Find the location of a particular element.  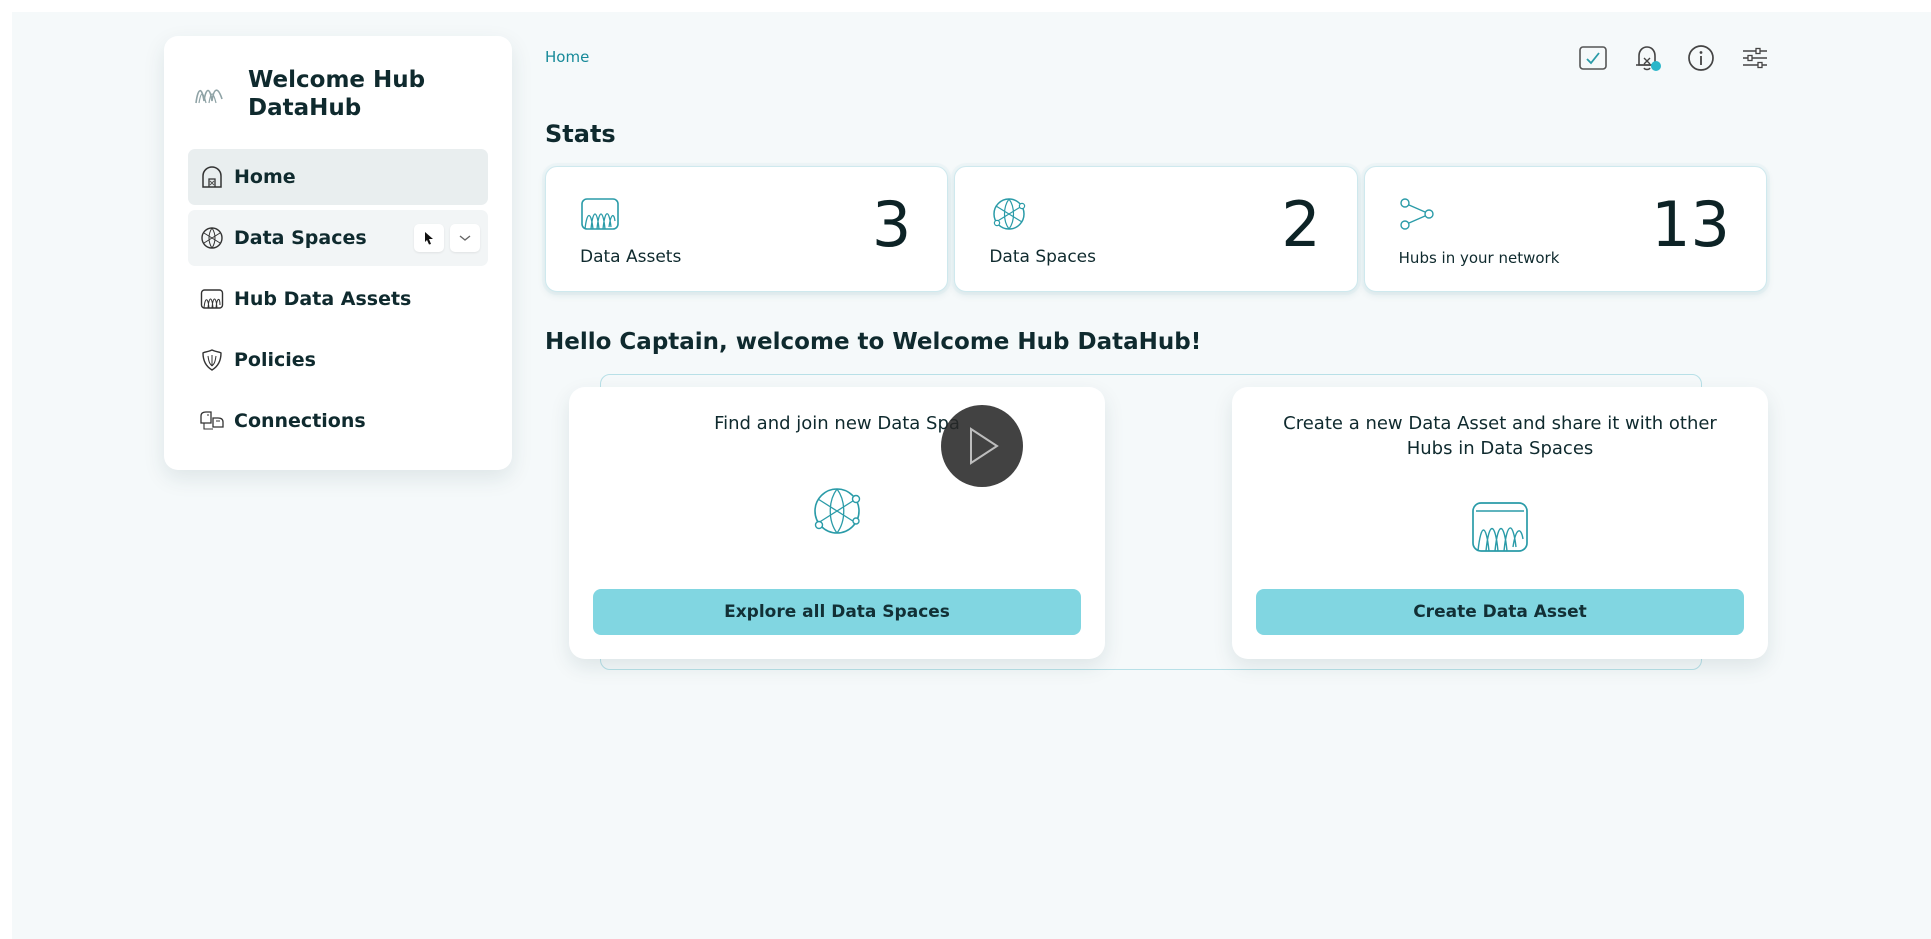

sidebar-item-policies: Policies is located at coordinates (338, 360).